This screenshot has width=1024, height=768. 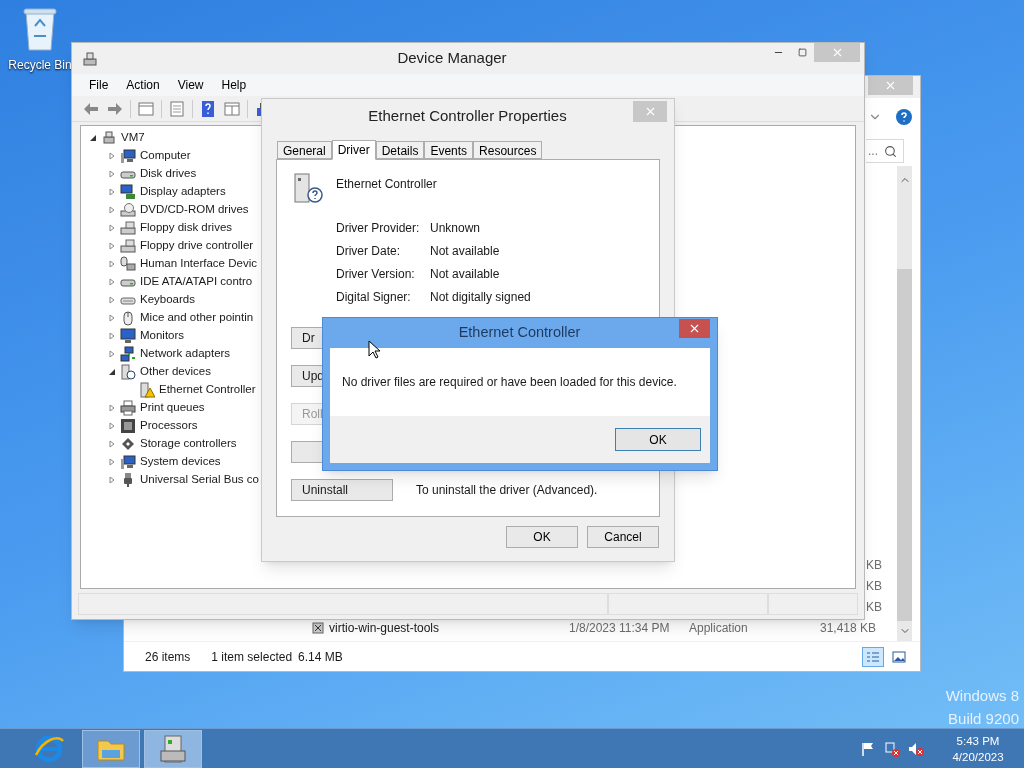 What do you see at coordinates (128, 372) in the screenshot?
I see `unknown-device-icon` at bounding box center [128, 372].